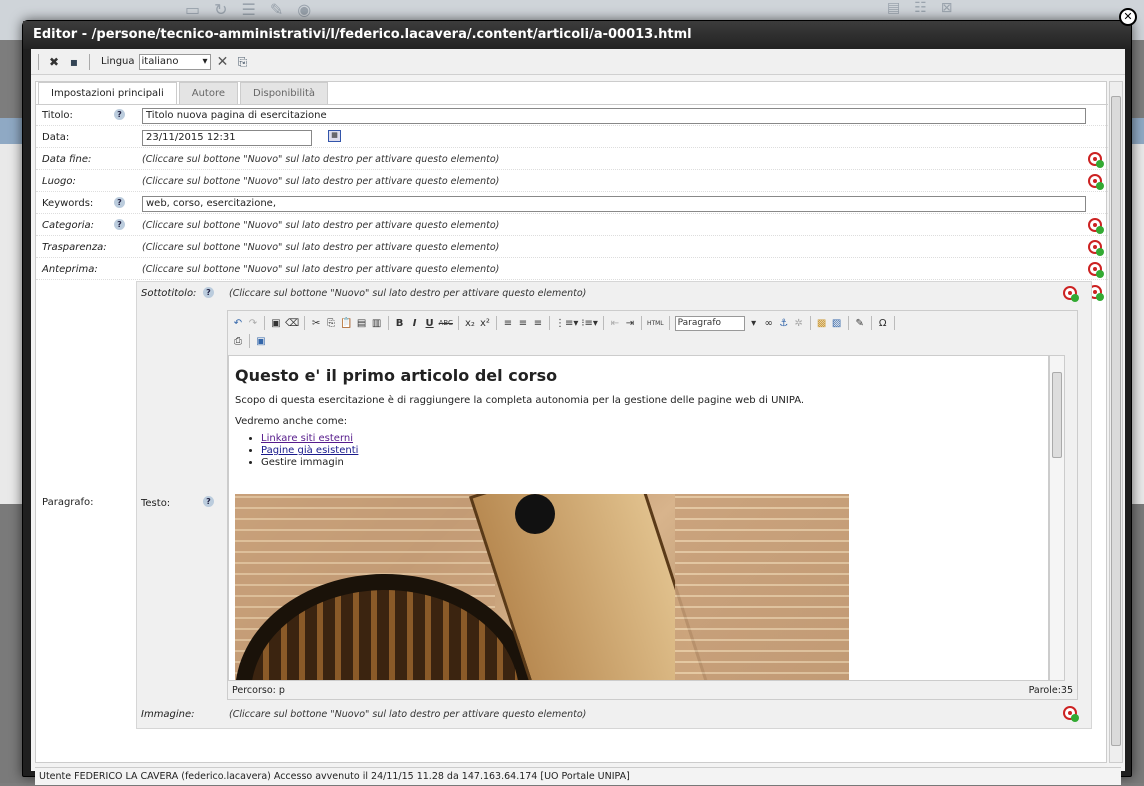 The width and height of the screenshot is (1144, 786). Describe the element at coordinates (655, 323) in the screenshot. I see `html-source-icon: HTML` at that location.